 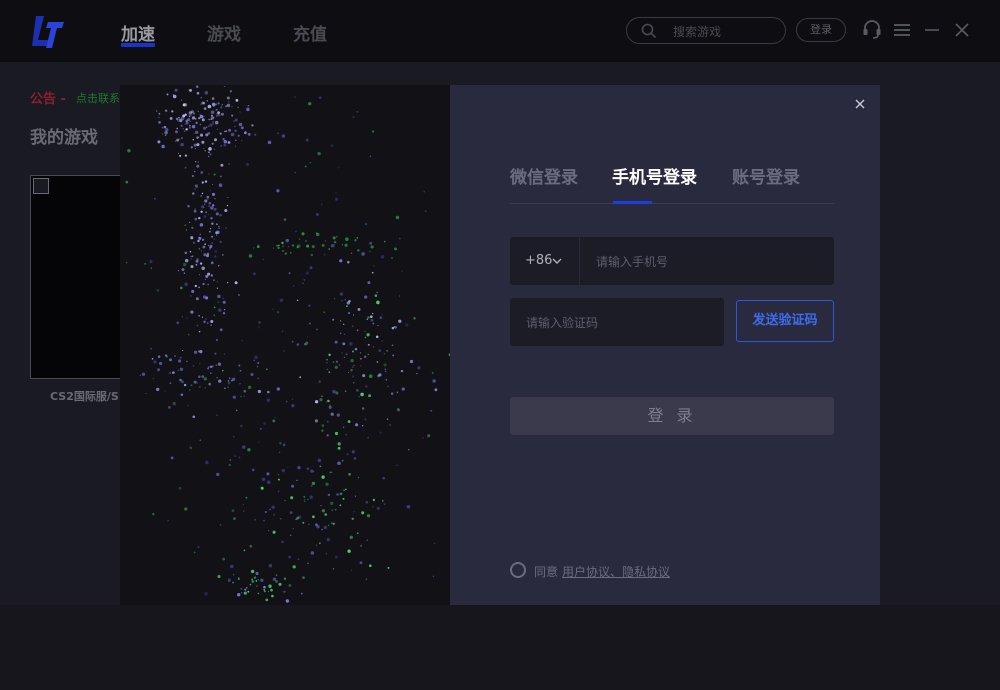 What do you see at coordinates (544, 175) in the screenshot?
I see `tab-wechat-login: 微信登录` at bounding box center [544, 175].